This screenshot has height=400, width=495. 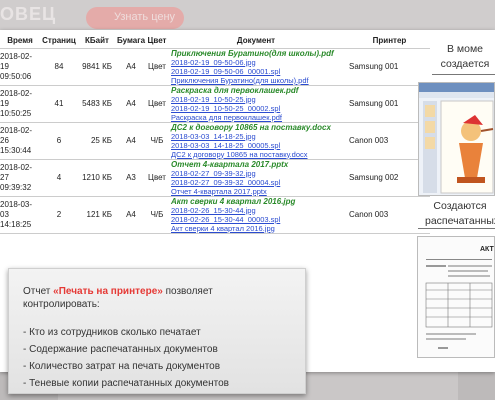 I want to click on col-document: Документ, so click(x=256, y=41).